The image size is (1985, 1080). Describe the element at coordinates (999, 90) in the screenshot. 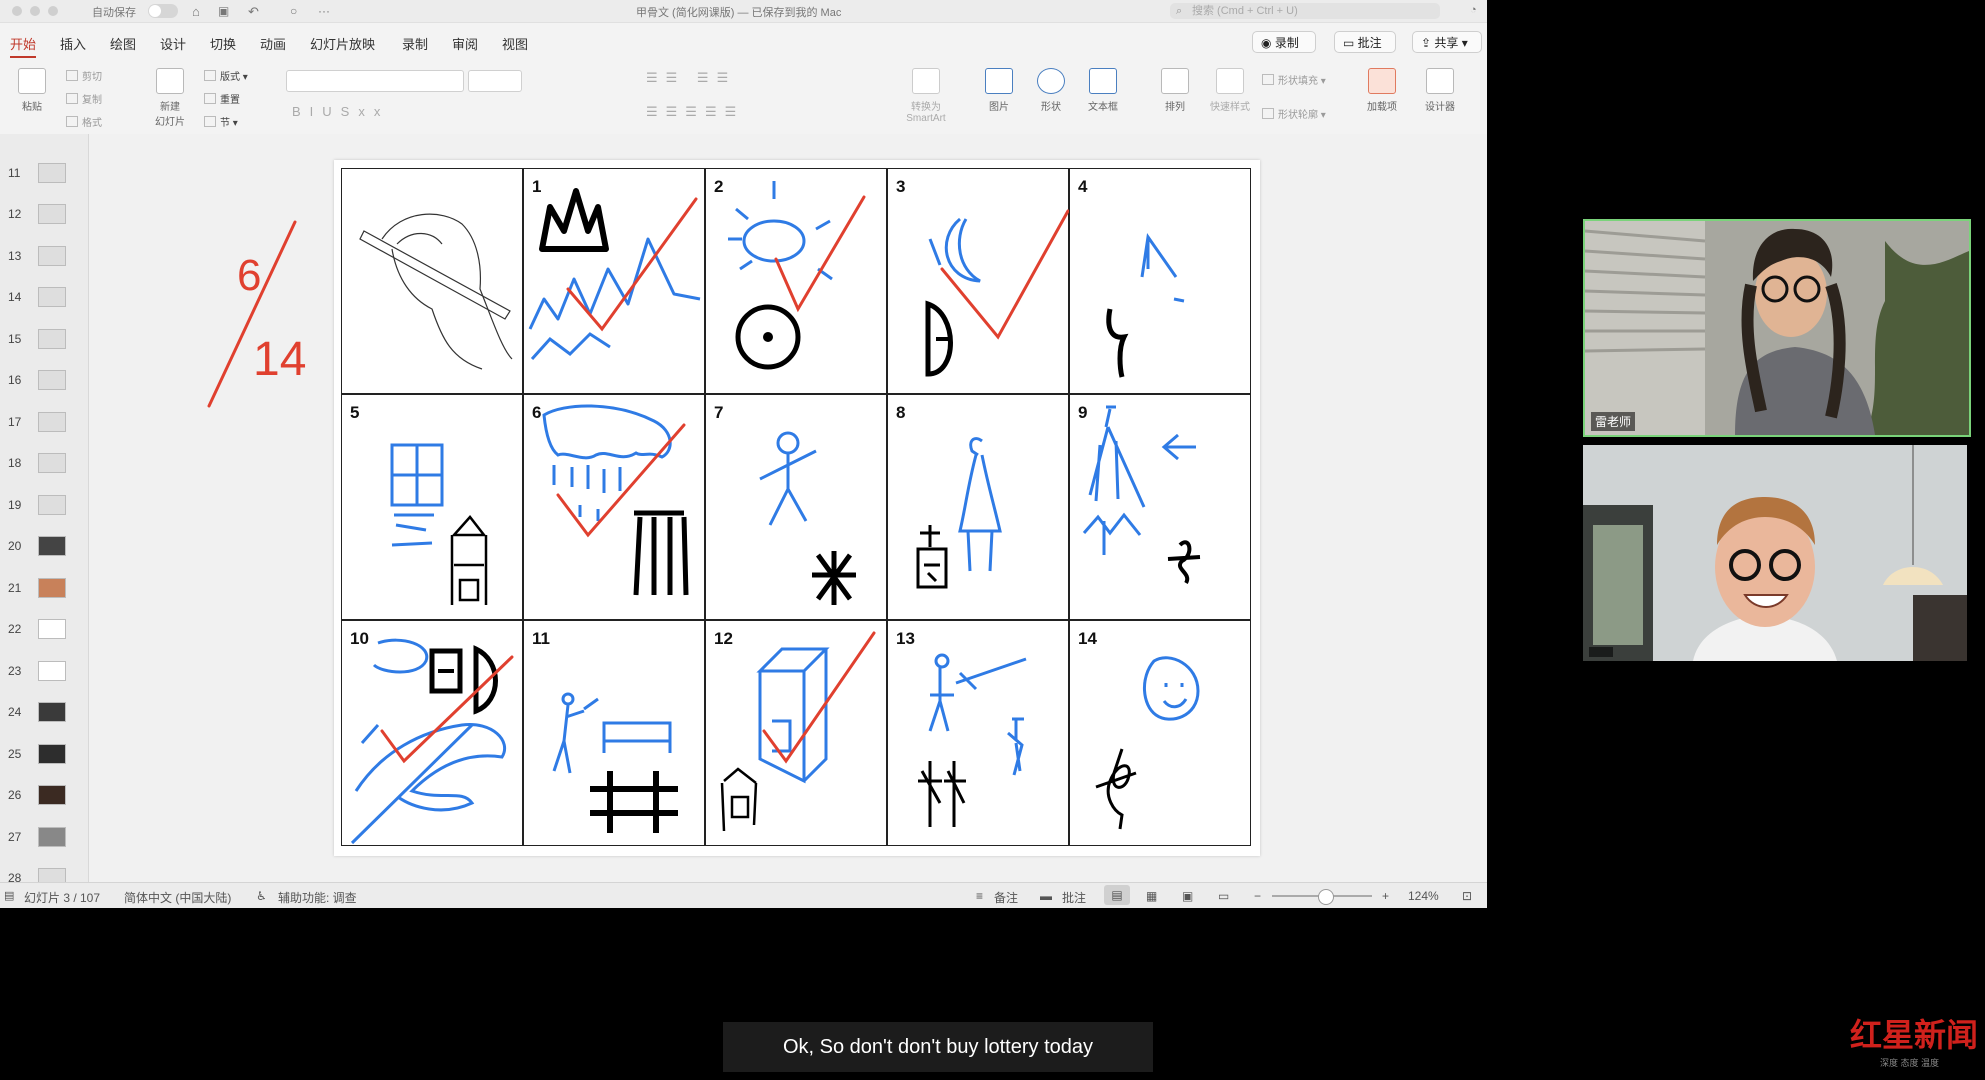

I see `picture-button: 图片` at that location.